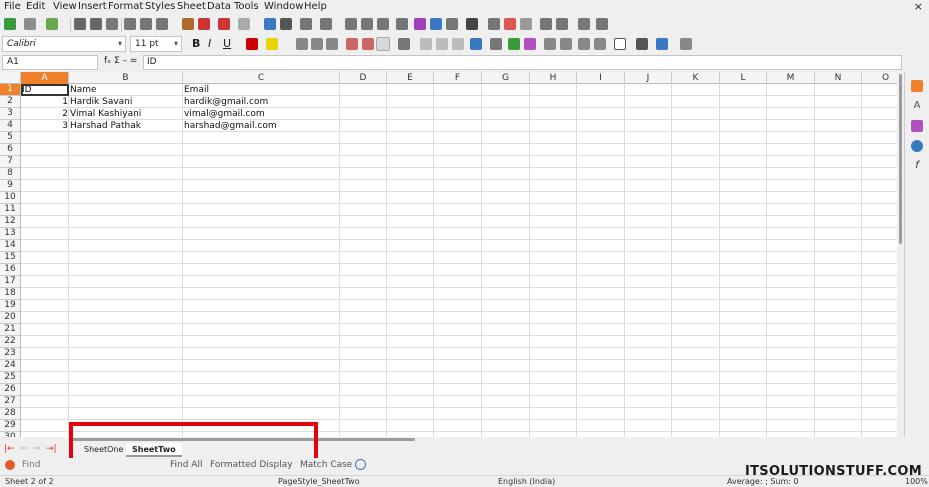 The image size is (929, 487). Describe the element at coordinates (900, 254) in the screenshot. I see `vertical-scrollbar` at that location.